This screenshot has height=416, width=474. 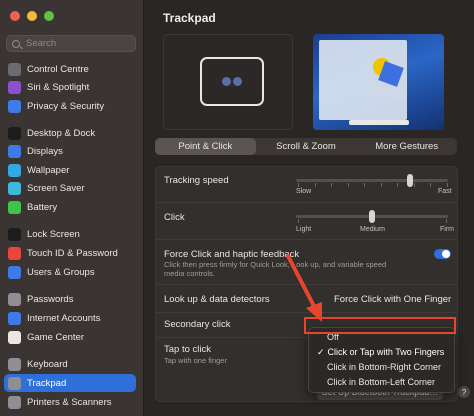 I want to click on gesture-preview, so click(x=228, y=82).